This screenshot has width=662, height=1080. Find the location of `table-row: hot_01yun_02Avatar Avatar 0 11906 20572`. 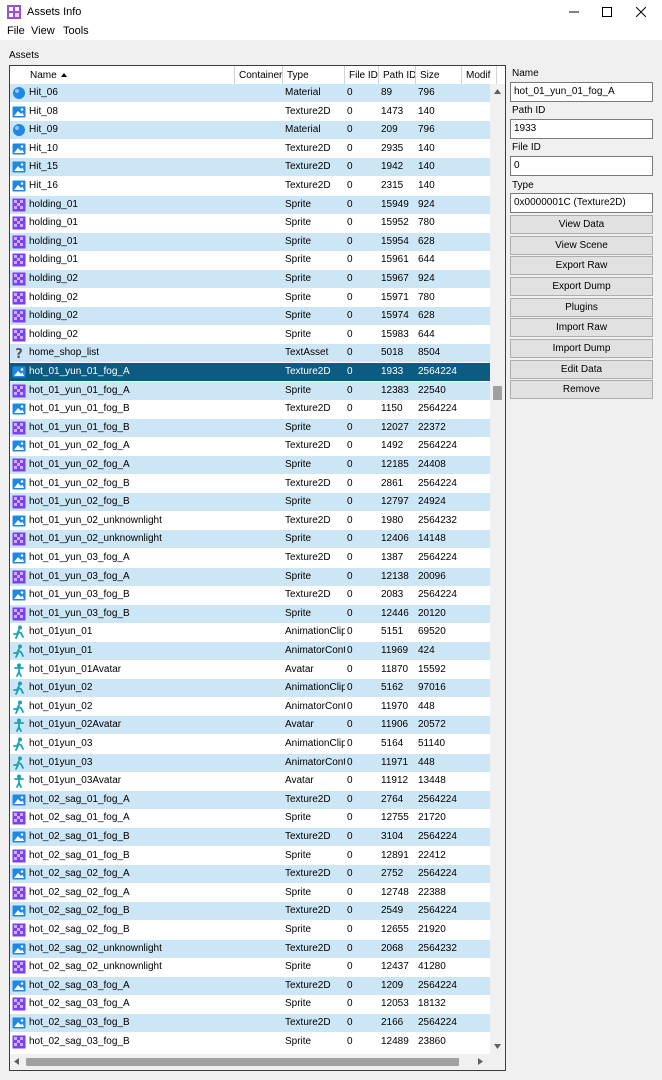

table-row: hot_01yun_02Avatar Avatar 0 11906 20572 is located at coordinates (250, 725).